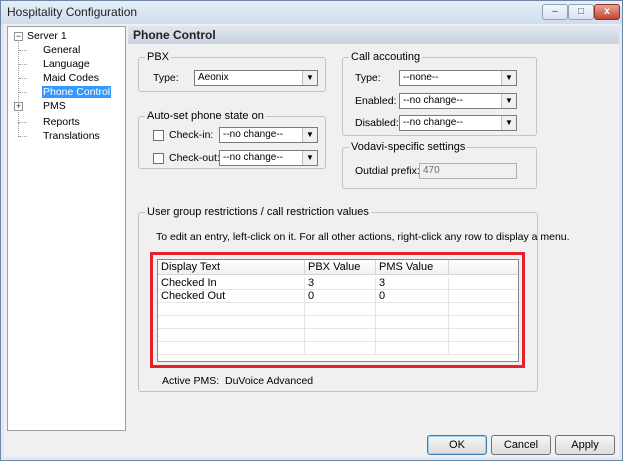 The height and width of the screenshot is (461, 623). I want to click on panel-title: Phone Control, so click(174, 35).